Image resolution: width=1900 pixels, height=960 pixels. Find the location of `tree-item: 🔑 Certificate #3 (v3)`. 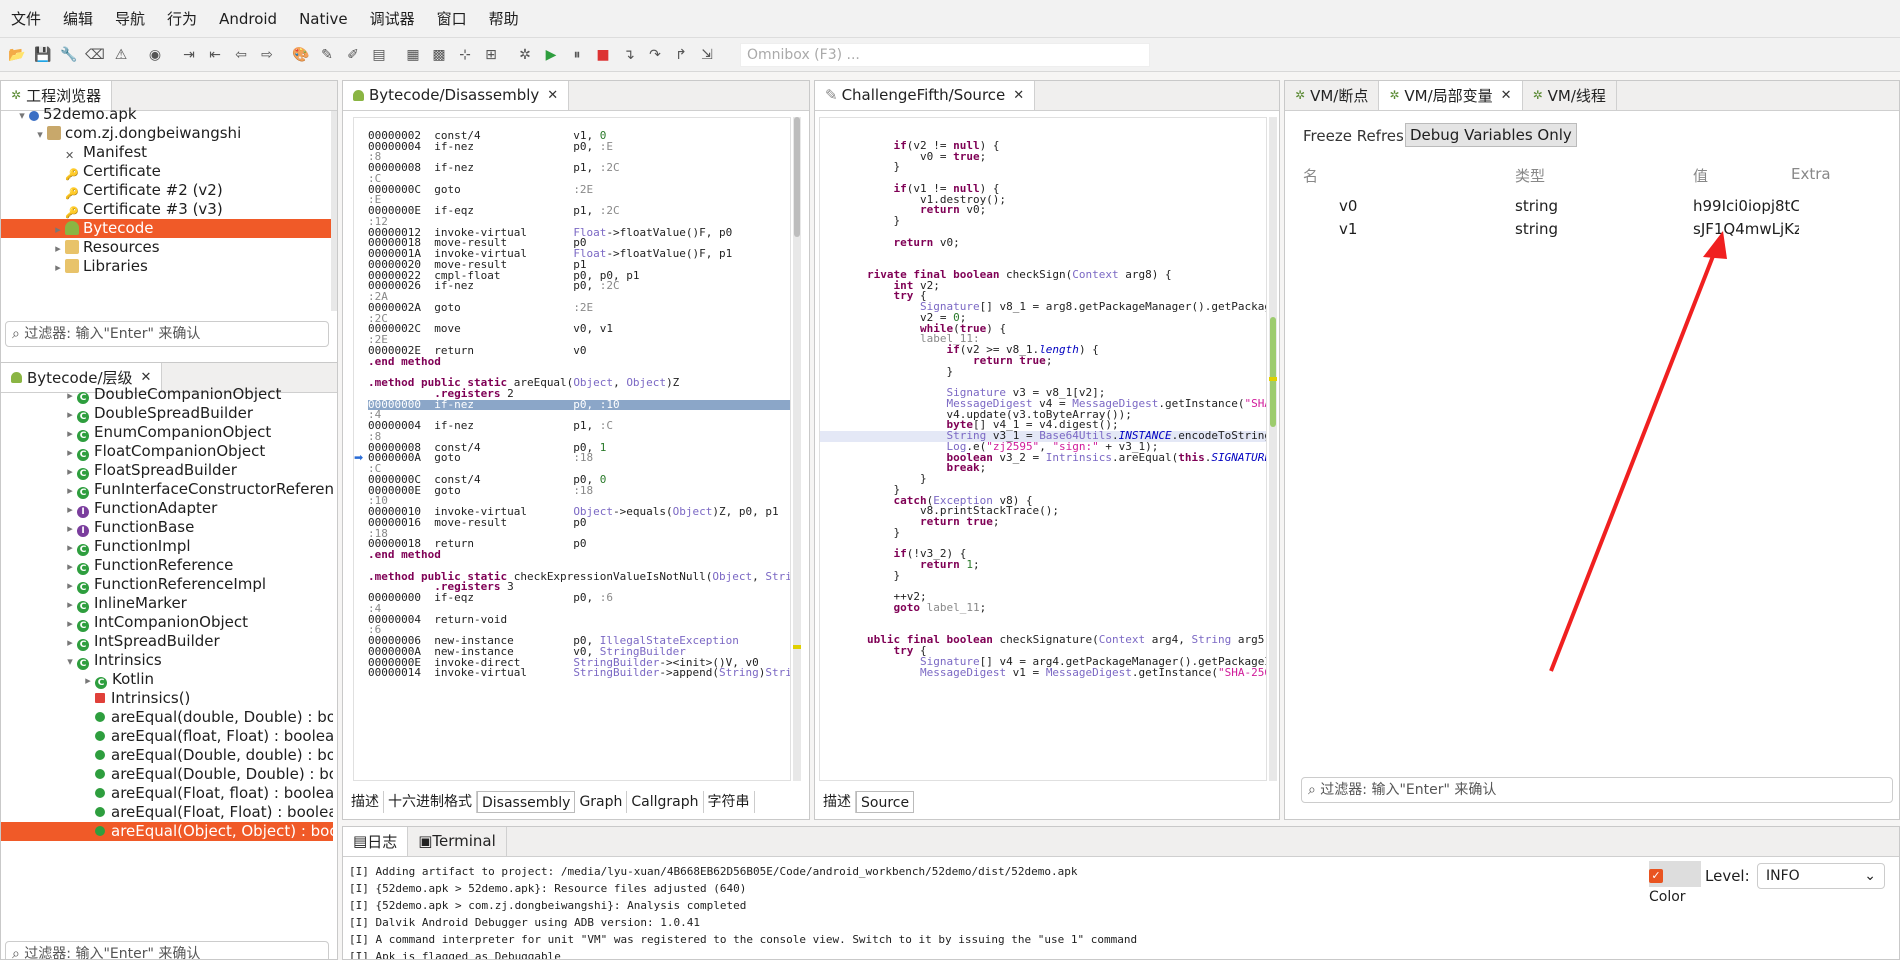

tree-item: 🔑 Certificate #3 (v3) is located at coordinates (166, 209).